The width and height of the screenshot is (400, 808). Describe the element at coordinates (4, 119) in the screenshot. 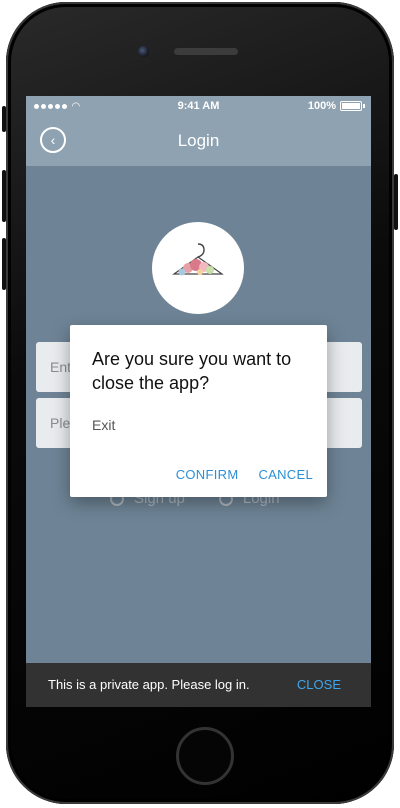

I see `mute-switch` at that location.